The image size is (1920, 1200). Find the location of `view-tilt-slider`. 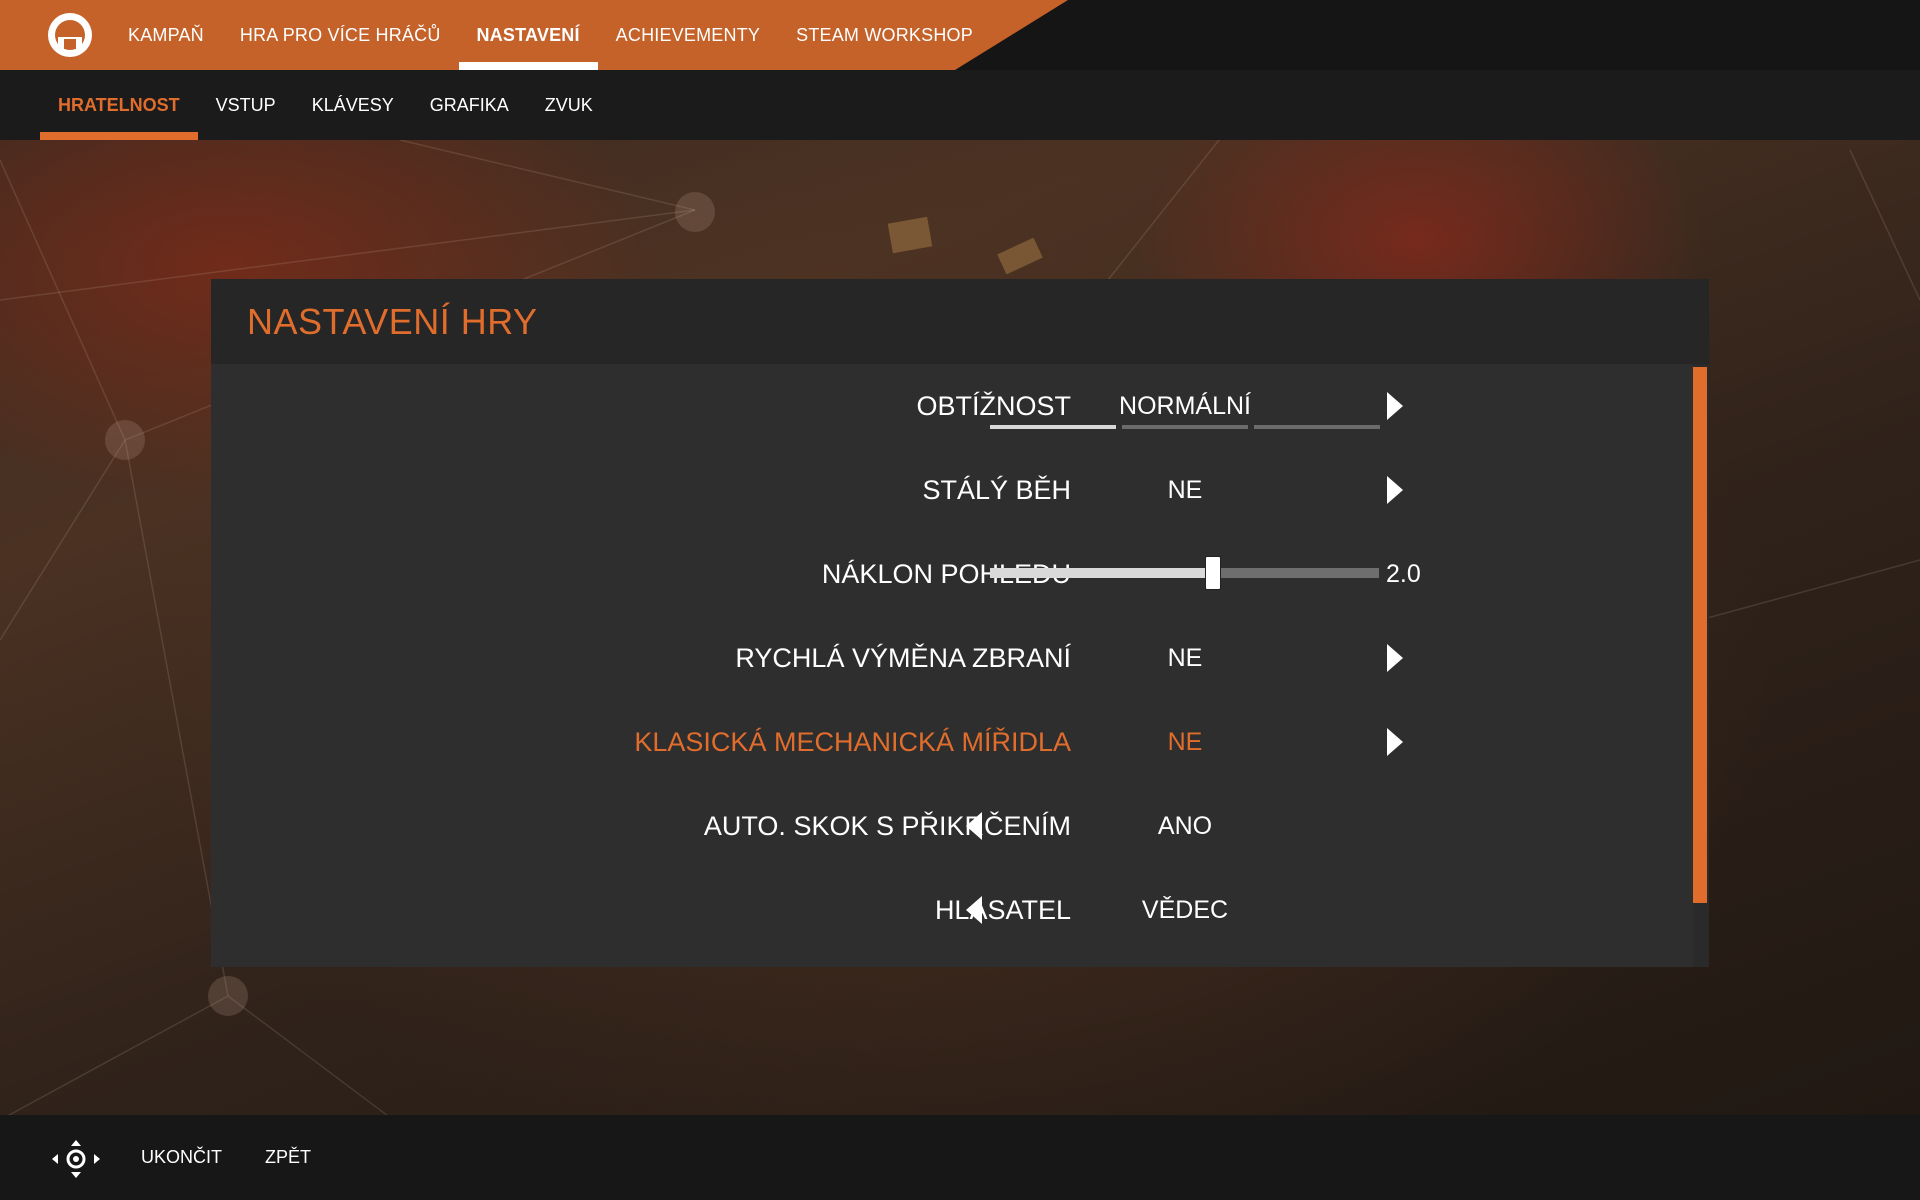

view-tilt-slider is located at coordinates (1184, 573).